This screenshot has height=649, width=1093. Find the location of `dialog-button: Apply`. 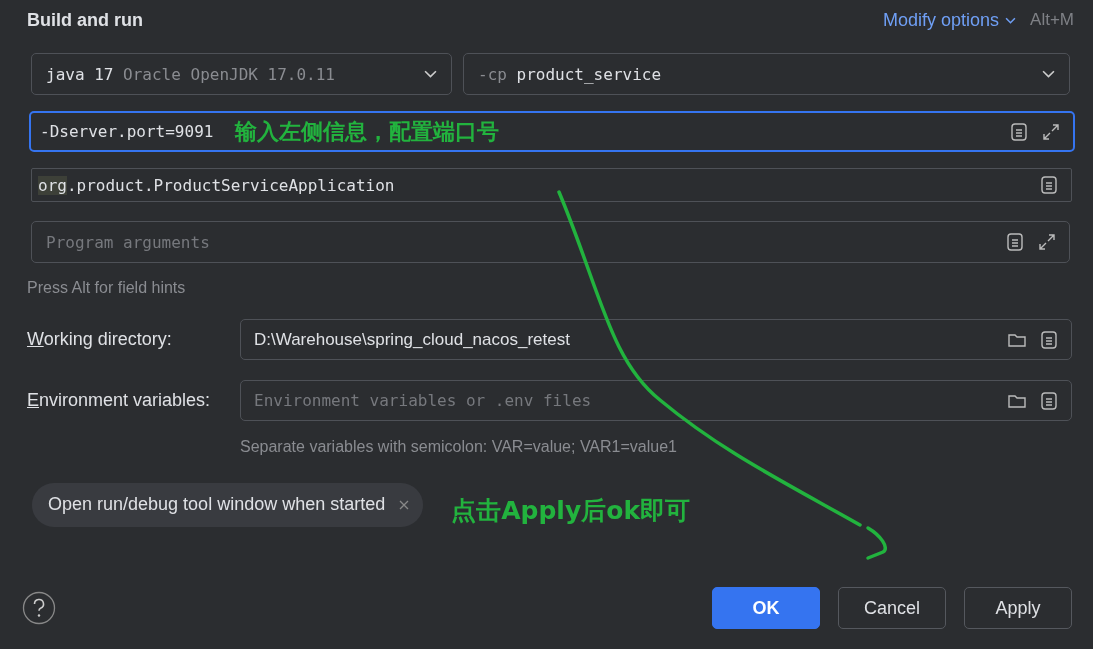

dialog-button: Apply is located at coordinates (1018, 608).